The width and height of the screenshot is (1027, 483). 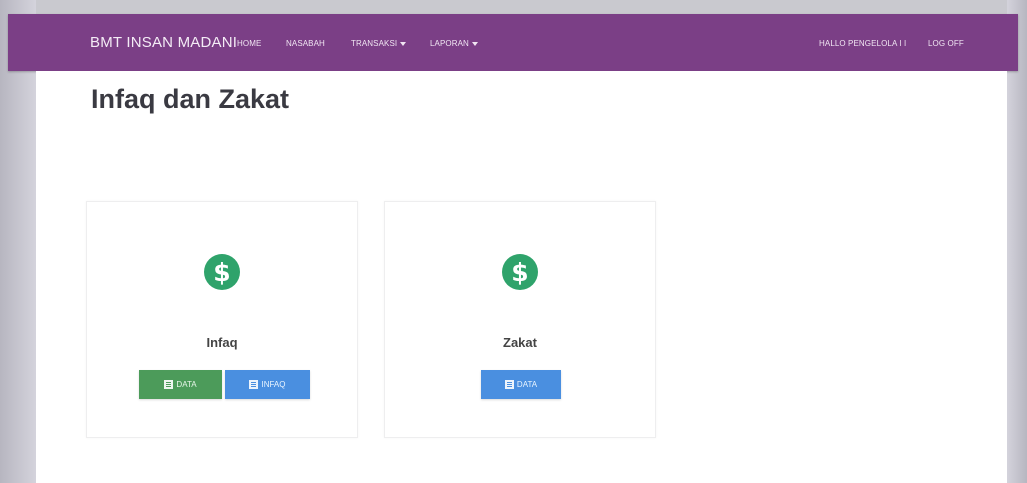 What do you see at coordinates (190, 99) in the screenshot?
I see `page-title: Infaq dan Zakat` at bounding box center [190, 99].